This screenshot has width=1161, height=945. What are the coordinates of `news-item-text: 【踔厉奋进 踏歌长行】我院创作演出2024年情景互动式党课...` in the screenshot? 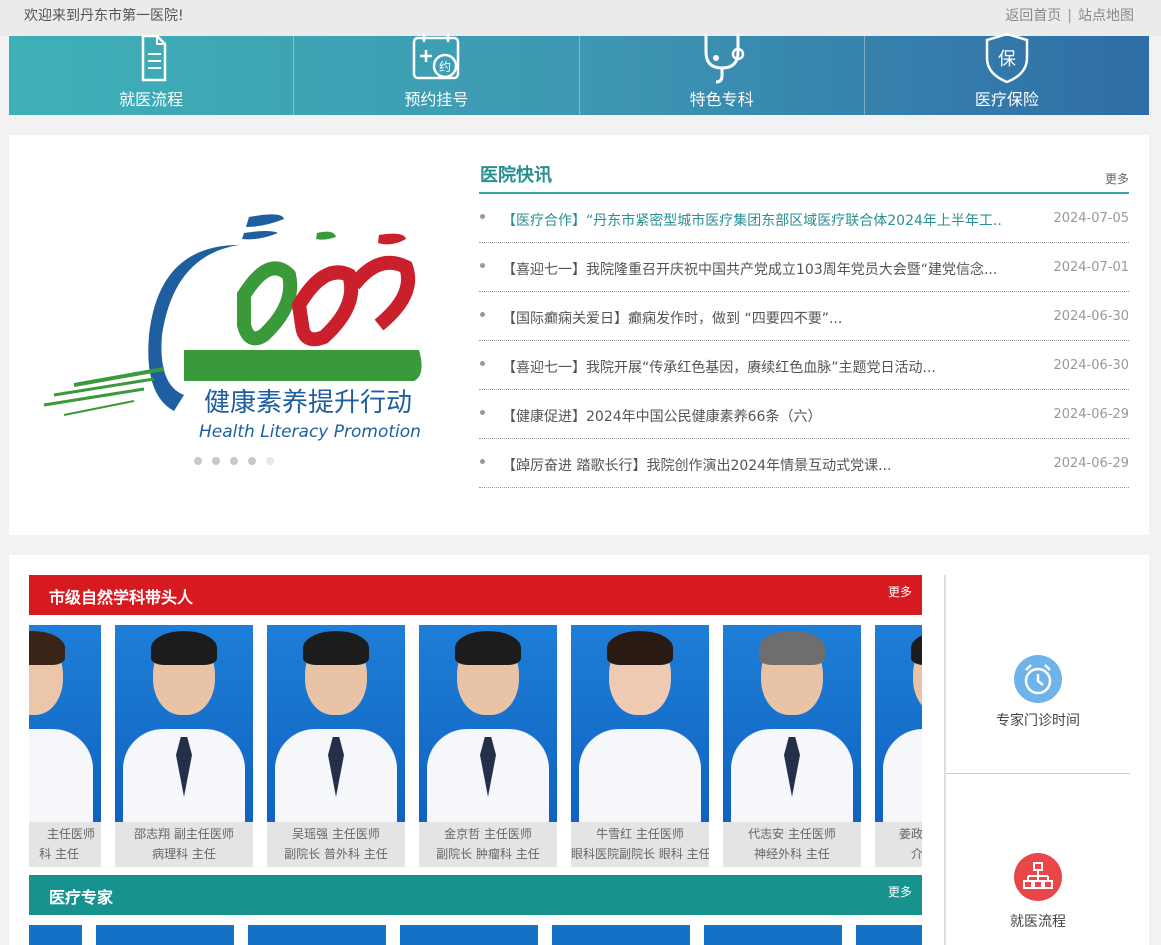 It's located at (752, 465).